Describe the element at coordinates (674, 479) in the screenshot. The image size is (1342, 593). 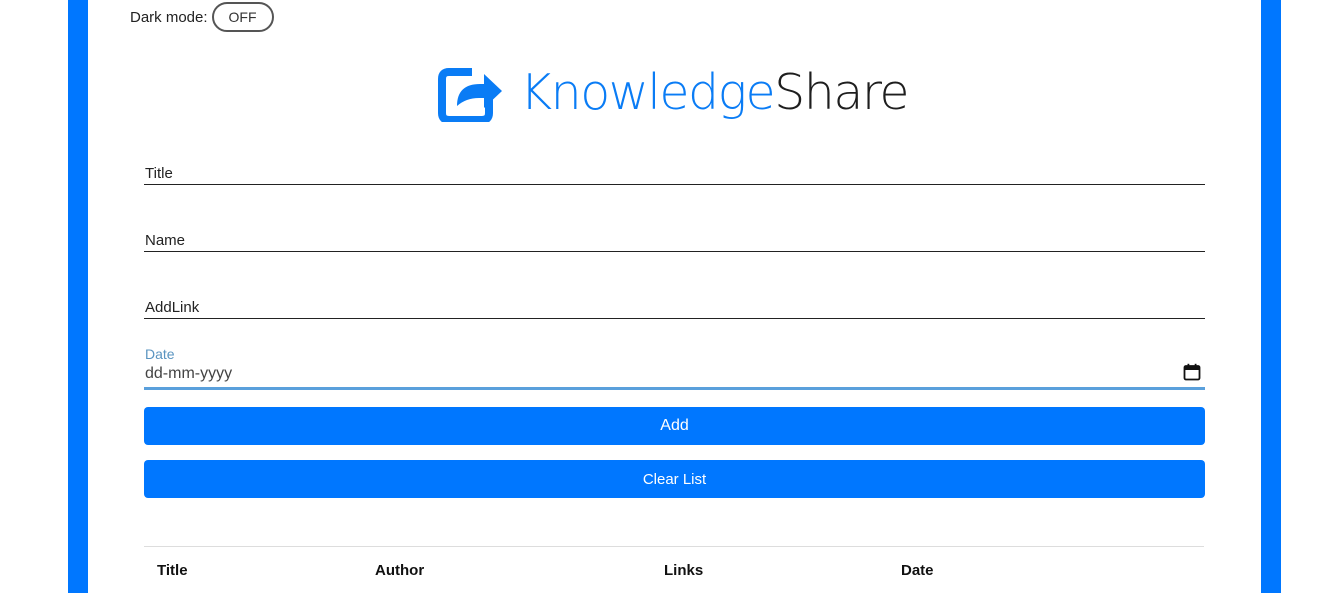
I see `clear-list-button: Clear List` at that location.